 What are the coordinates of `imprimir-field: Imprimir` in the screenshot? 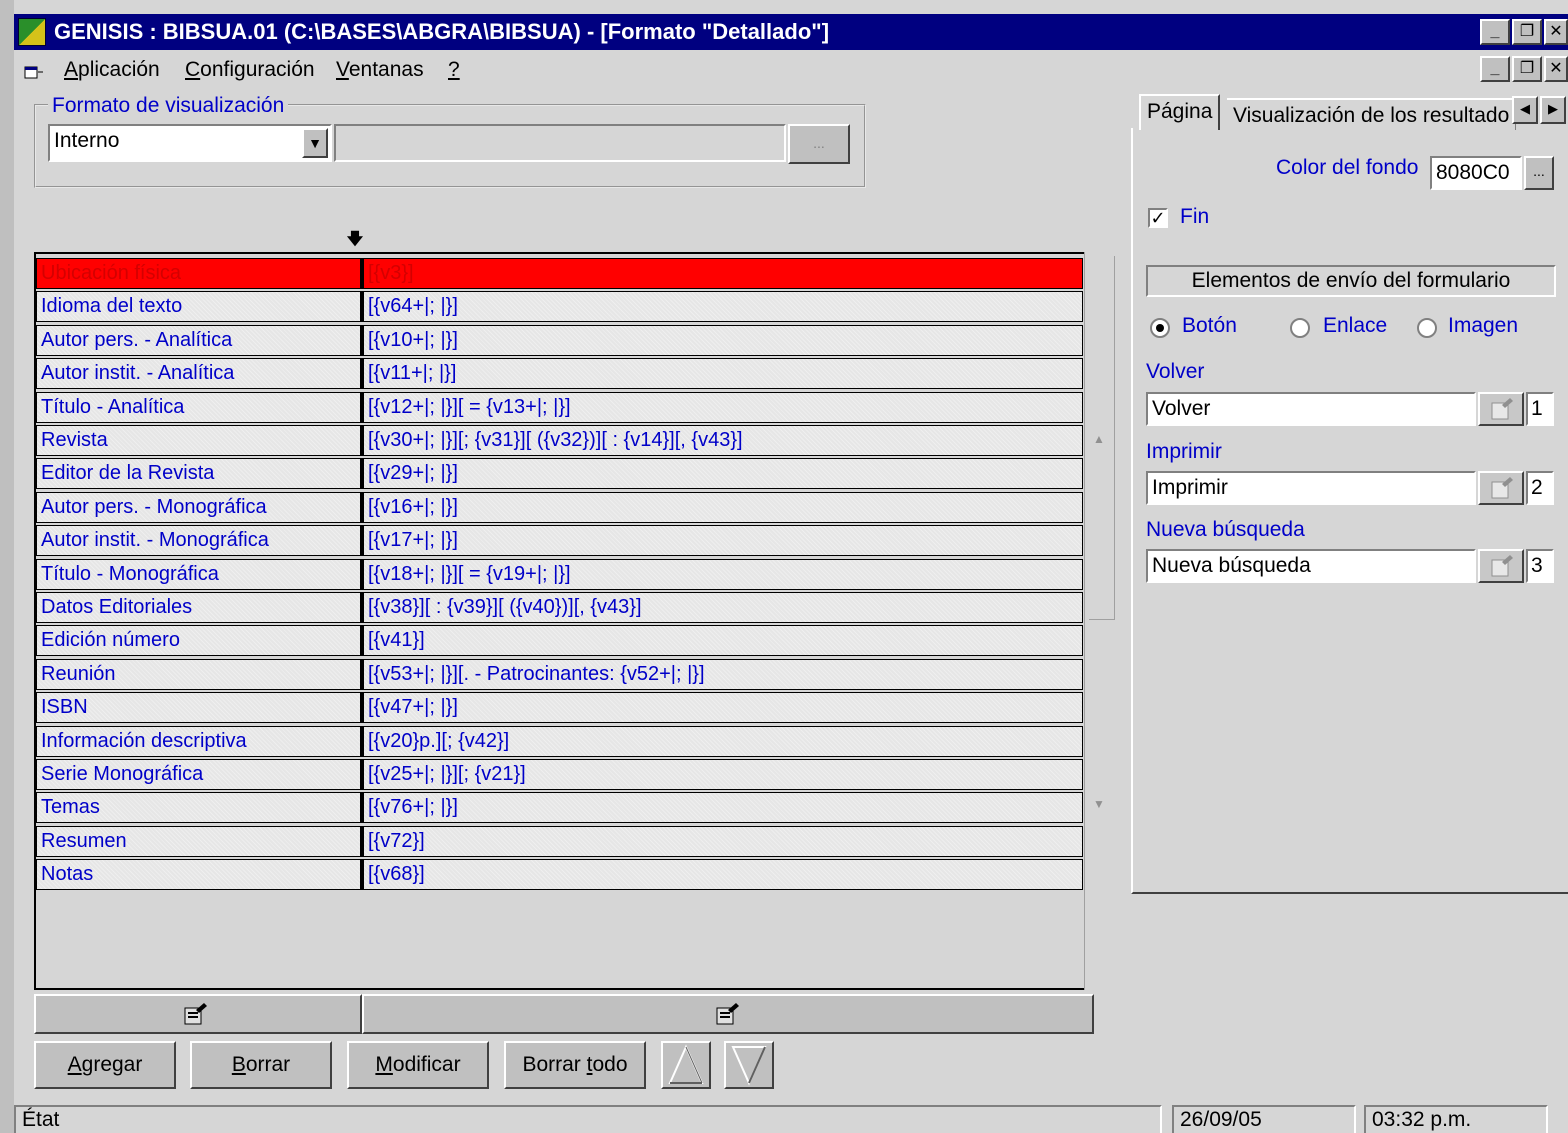 It's located at (1311, 488).